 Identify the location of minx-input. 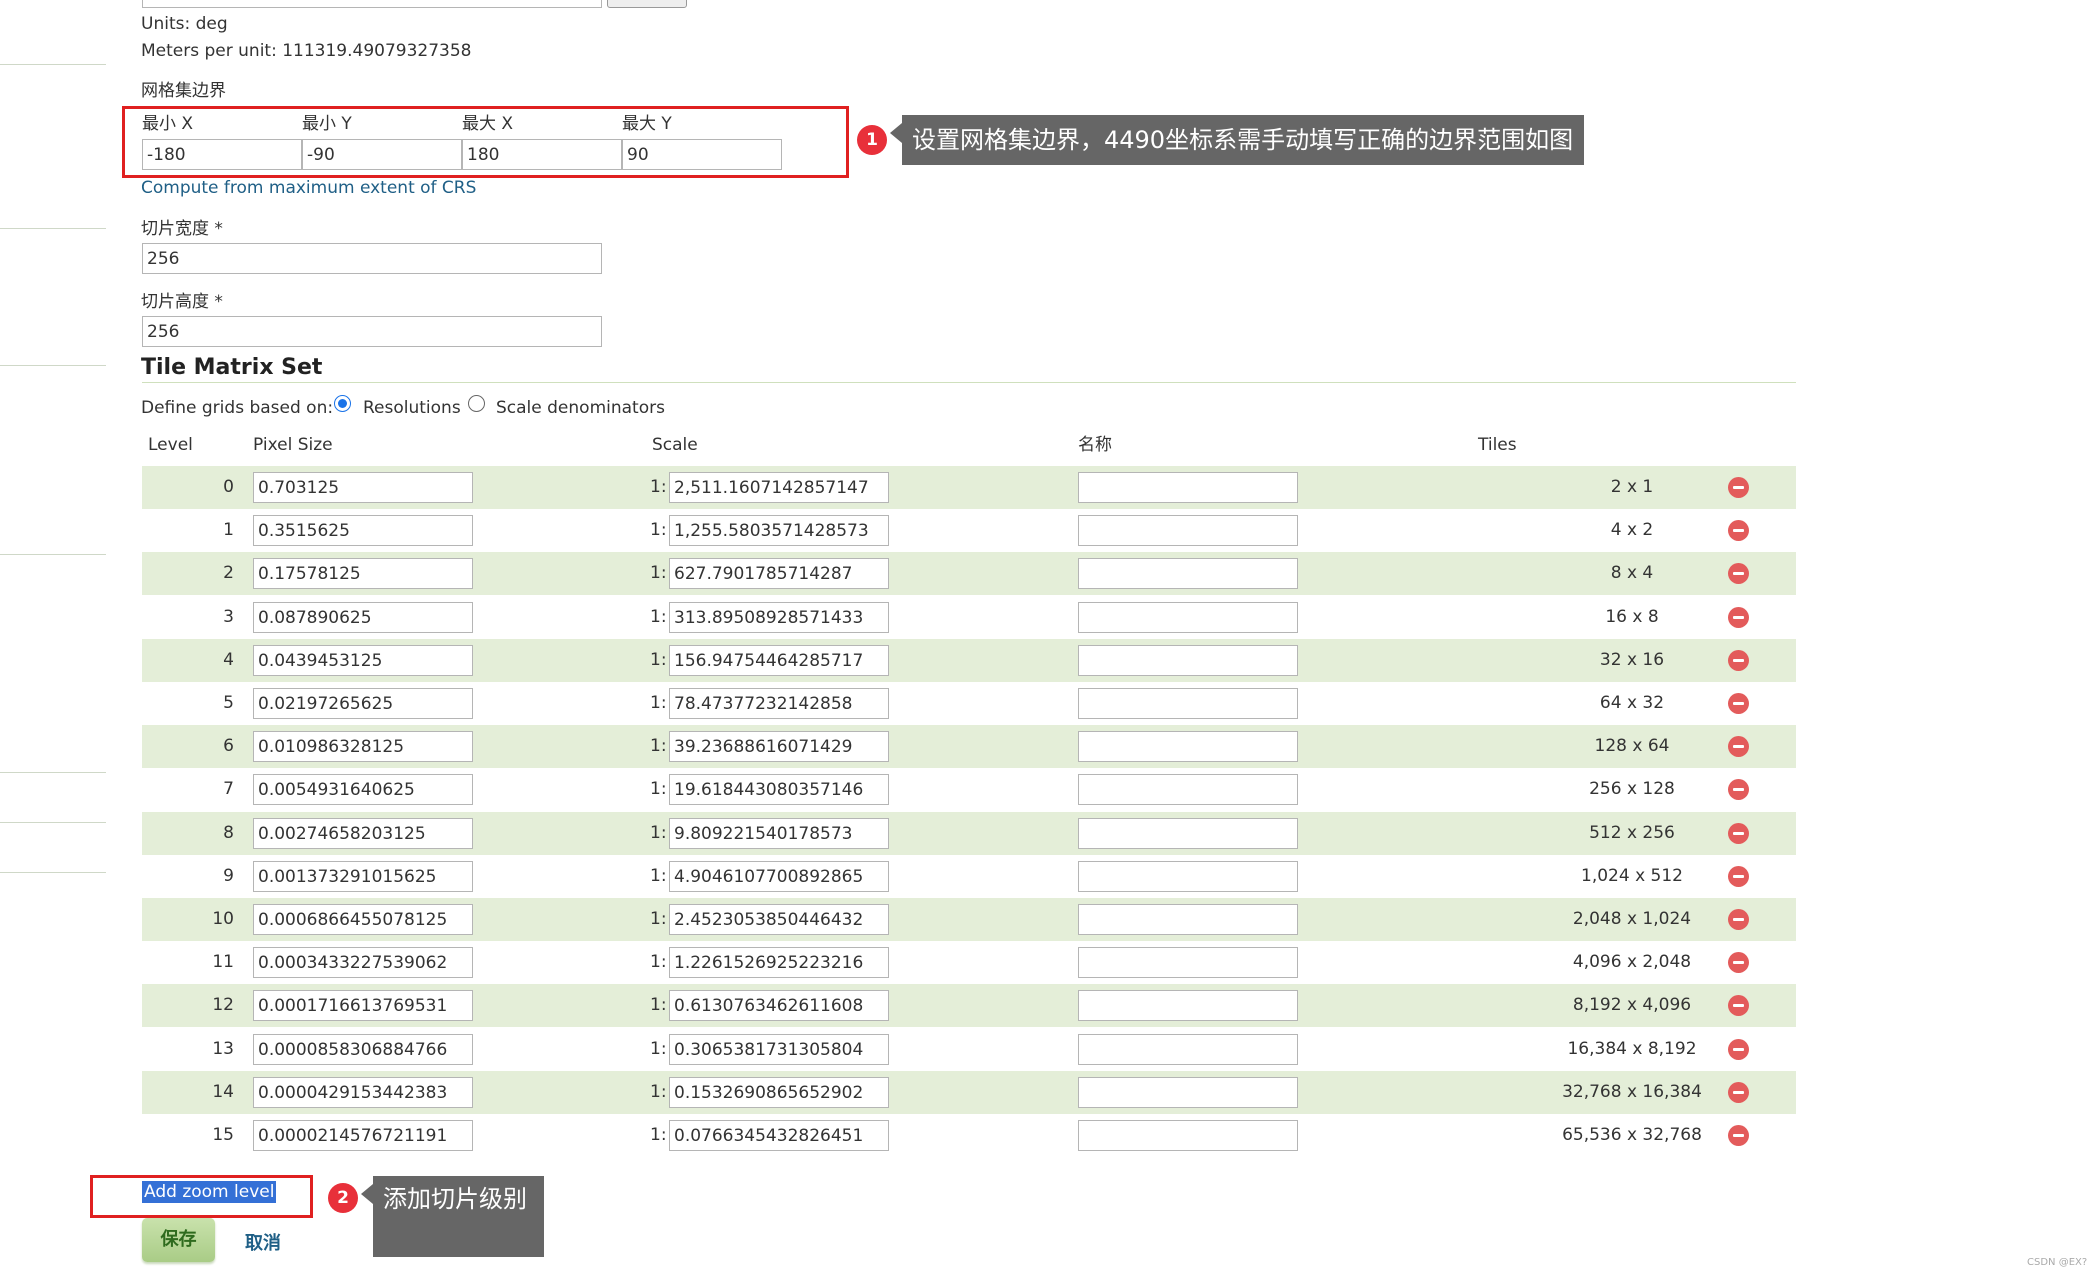
(222, 154).